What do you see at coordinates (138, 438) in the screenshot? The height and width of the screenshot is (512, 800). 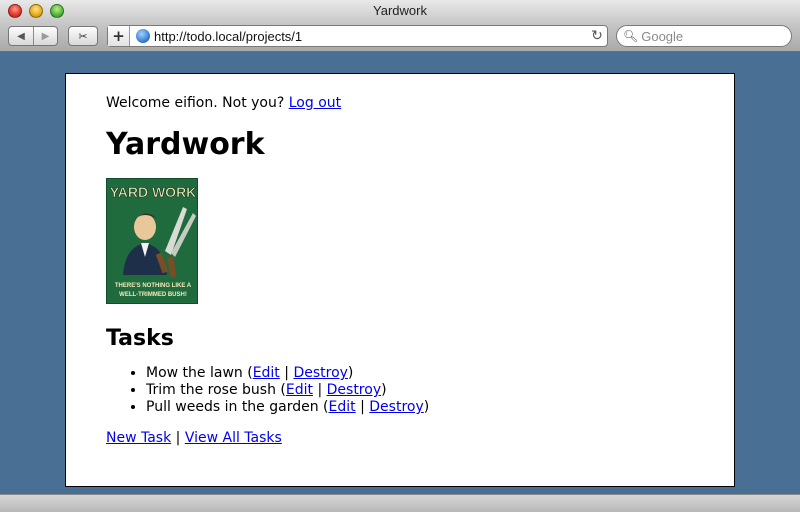 I see `new-task-link: New Task` at bounding box center [138, 438].